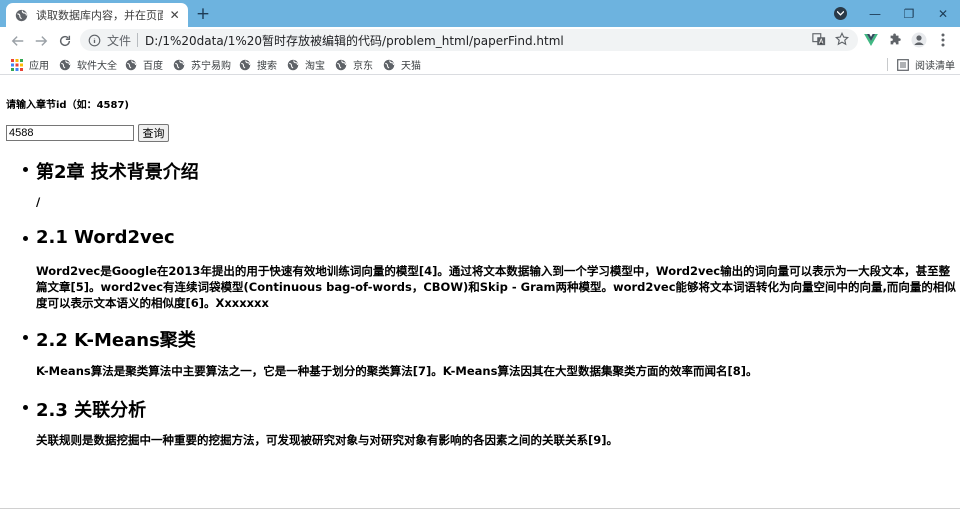 The image size is (960, 510). Describe the element at coordinates (871, 40) in the screenshot. I see `vue-devtools-icon` at that location.